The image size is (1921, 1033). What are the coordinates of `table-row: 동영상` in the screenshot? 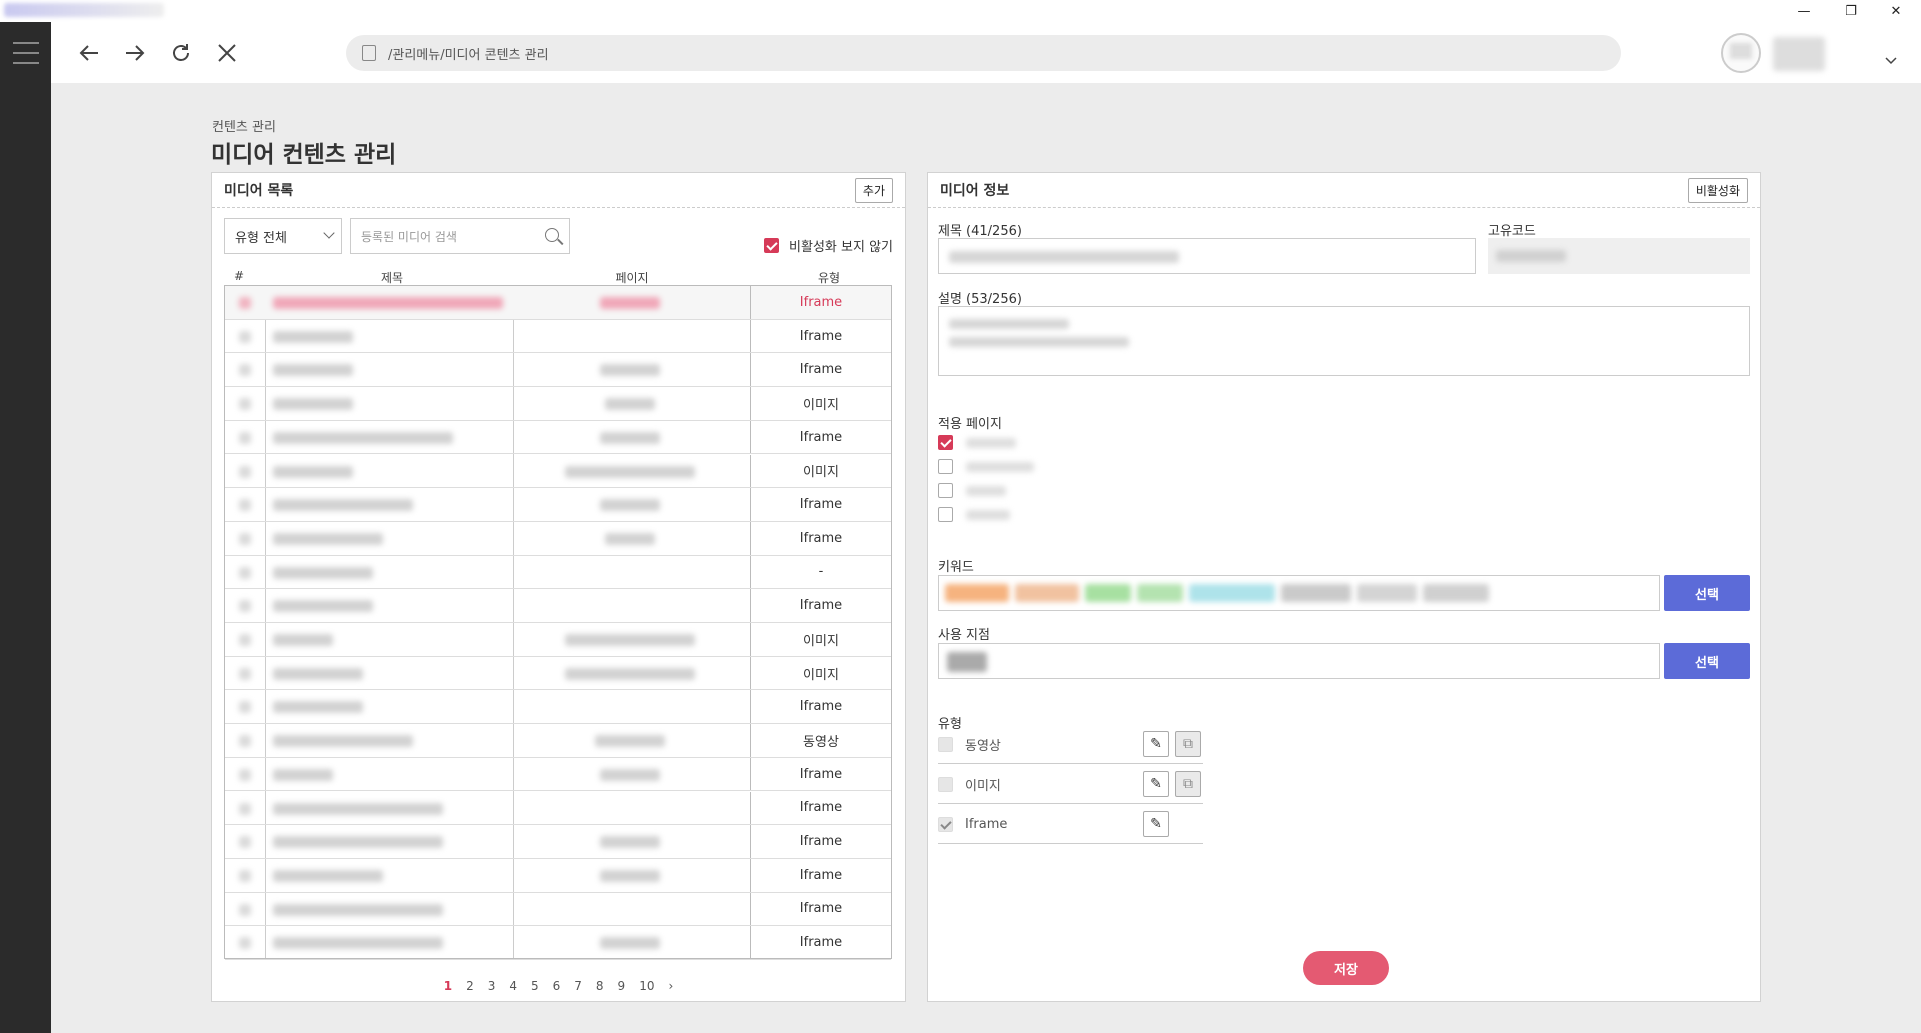 It's located at (558, 741).